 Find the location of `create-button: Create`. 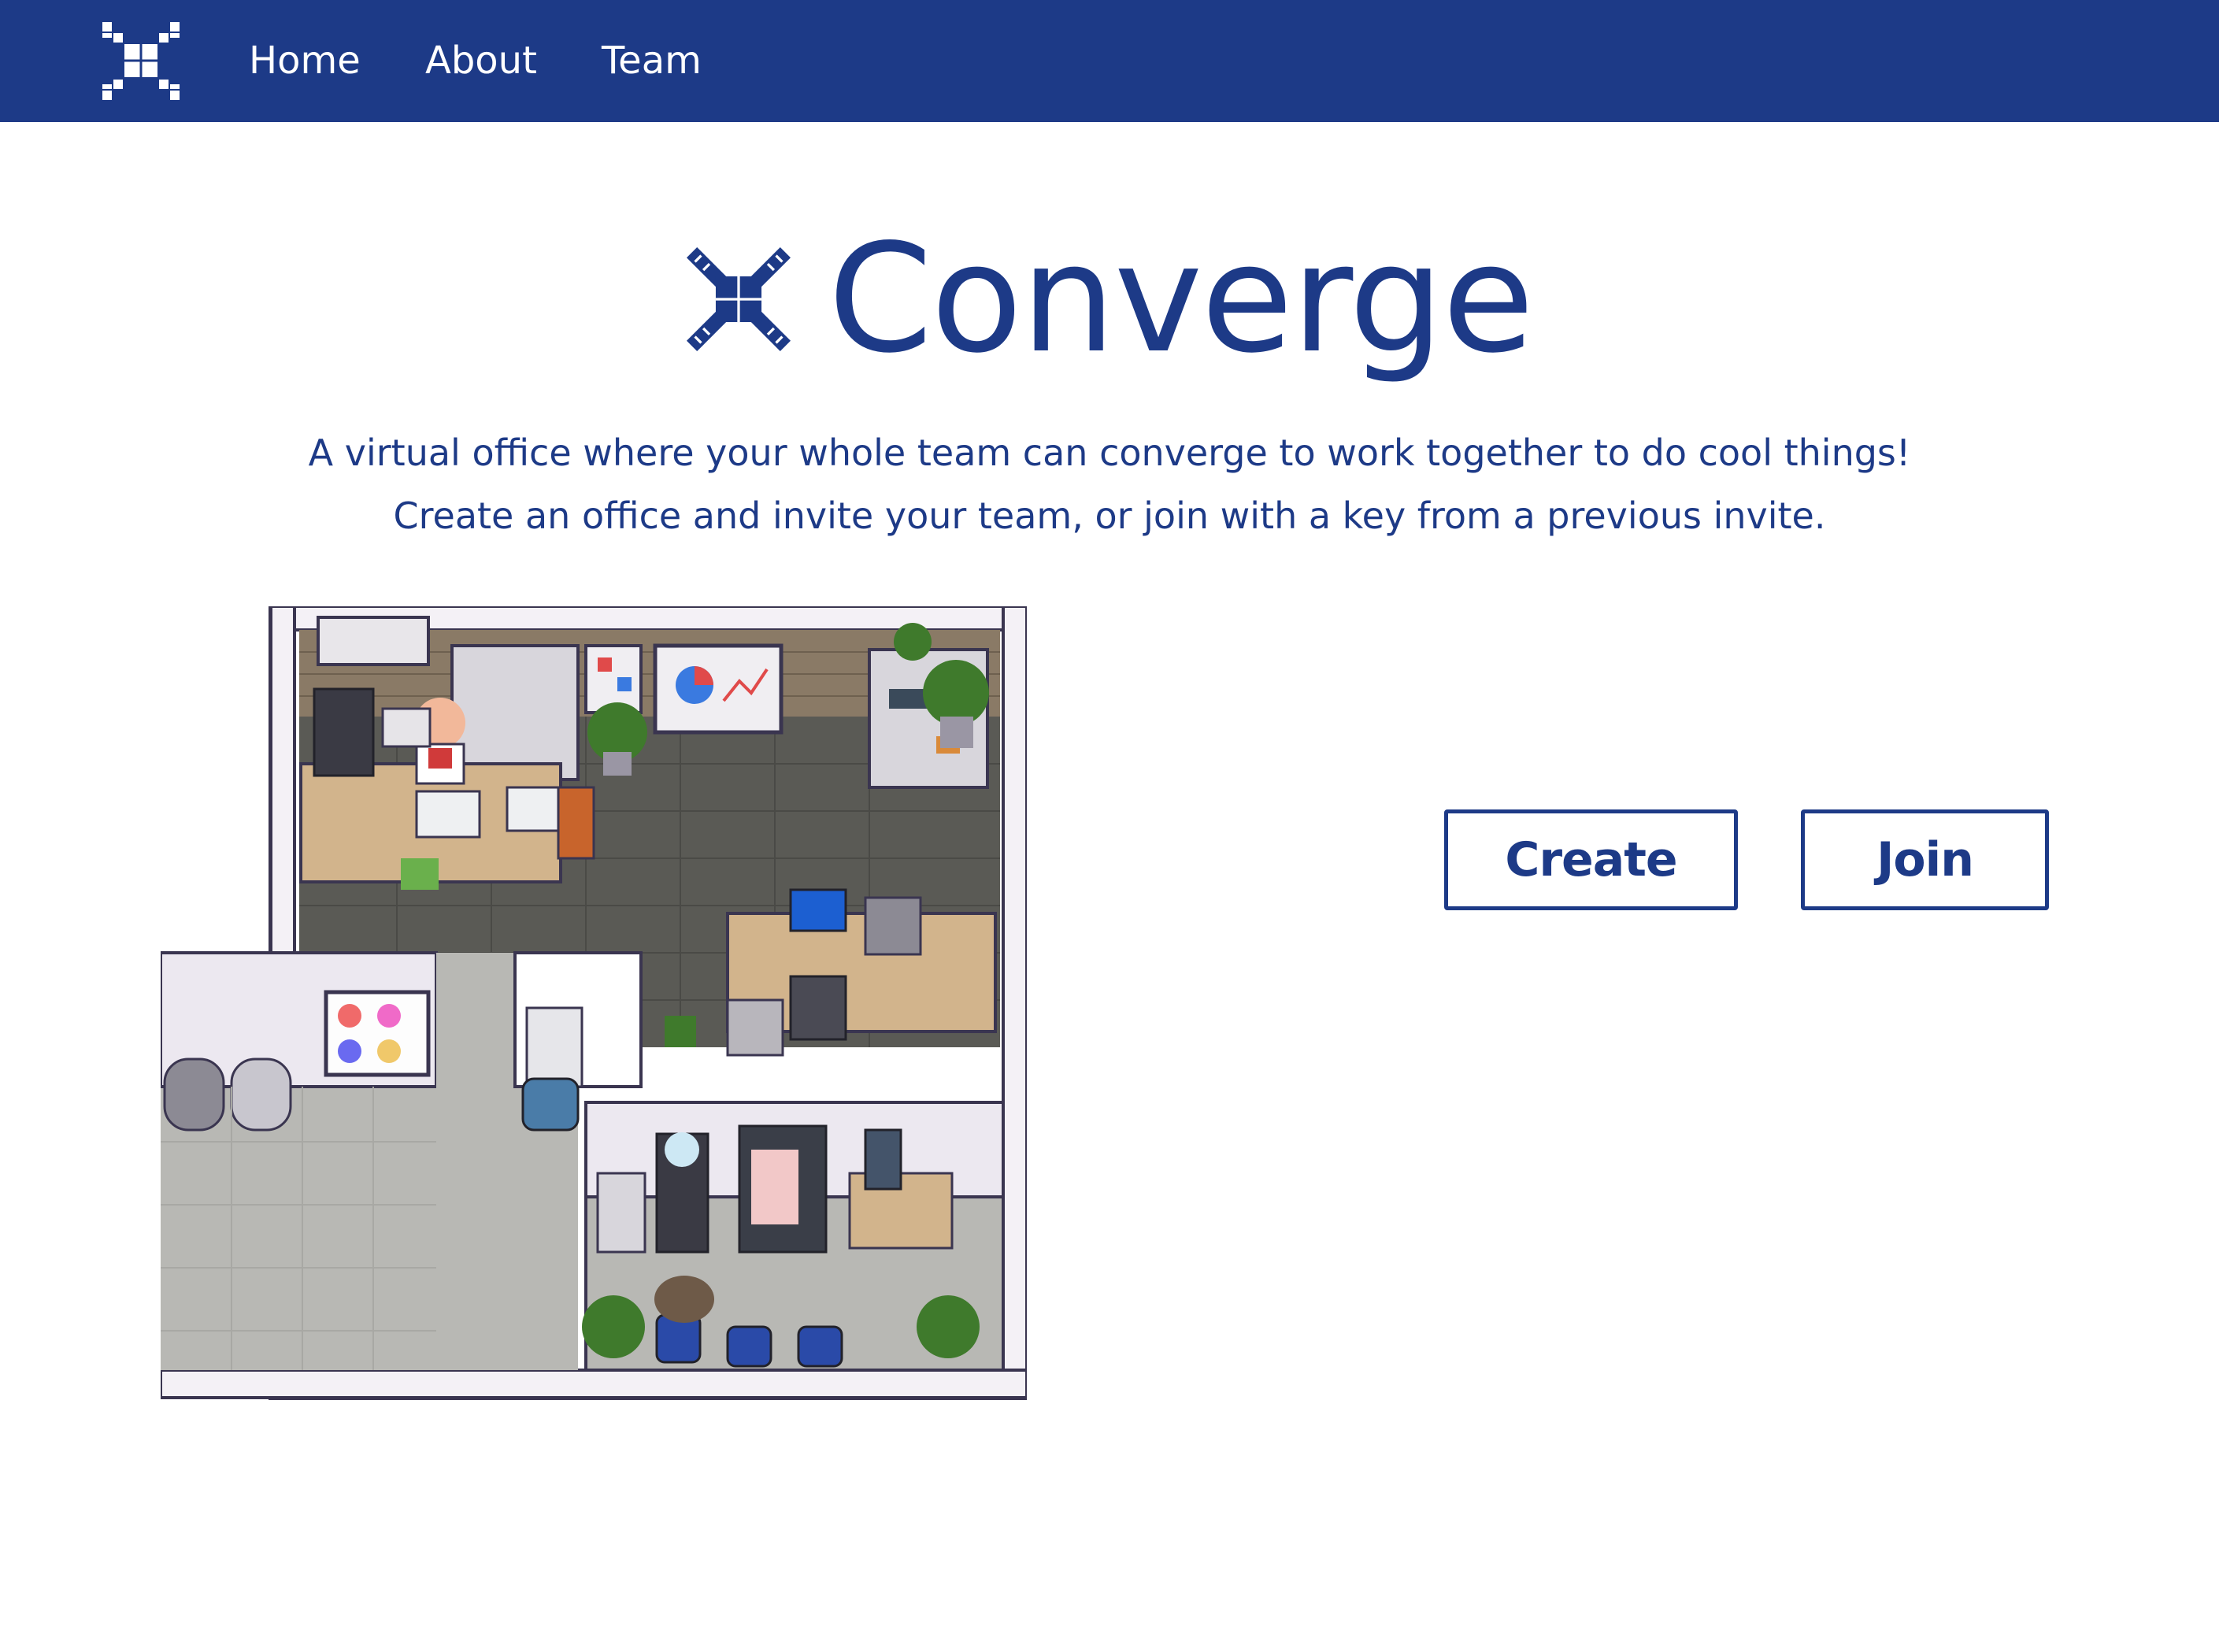

create-button: Create is located at coordinates (1591, 859).